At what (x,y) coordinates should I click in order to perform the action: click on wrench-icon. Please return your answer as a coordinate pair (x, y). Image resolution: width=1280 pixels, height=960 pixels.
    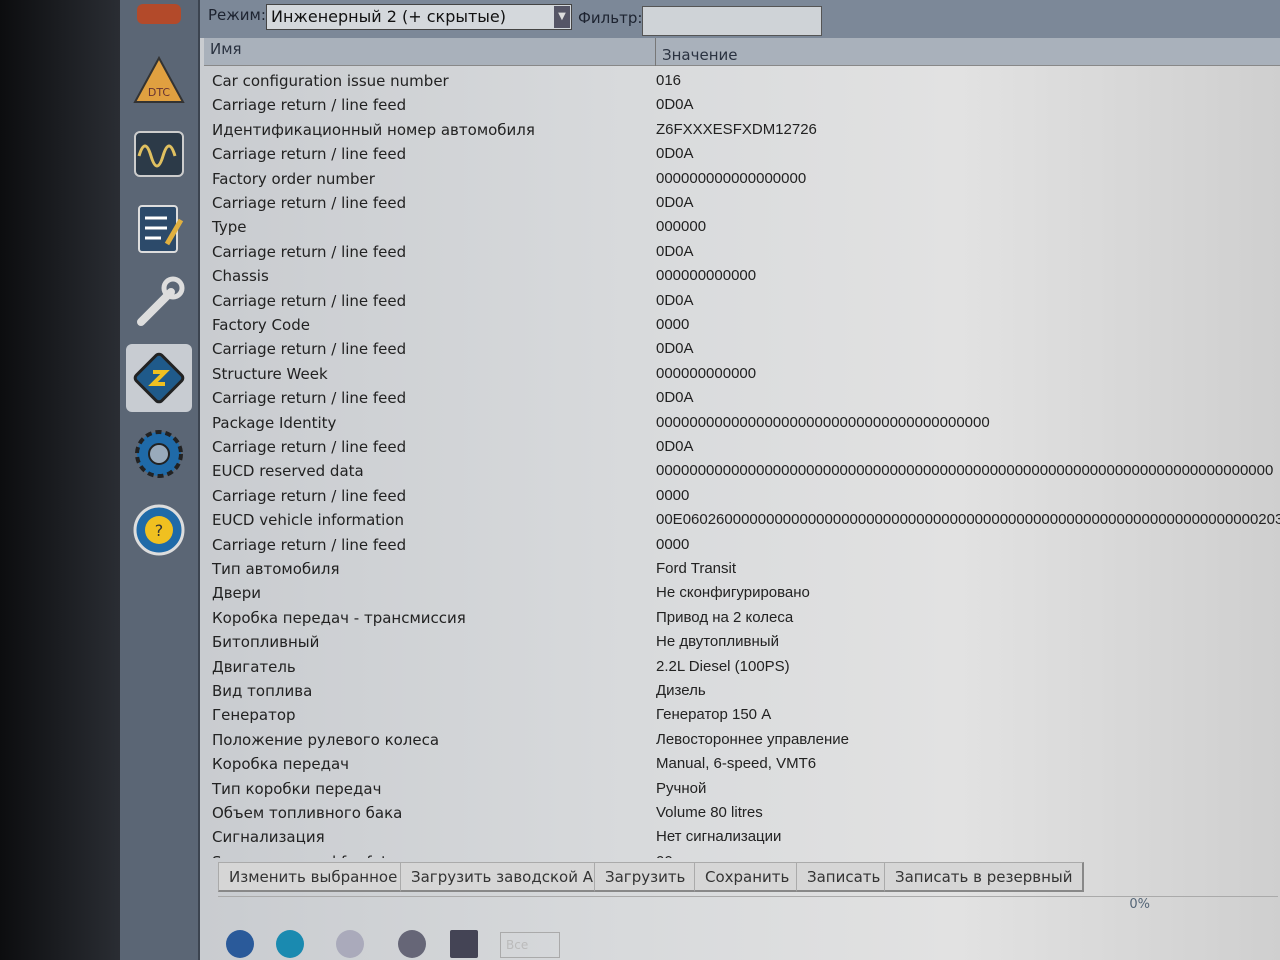
    Looking at the image, I should click on (161, 301).